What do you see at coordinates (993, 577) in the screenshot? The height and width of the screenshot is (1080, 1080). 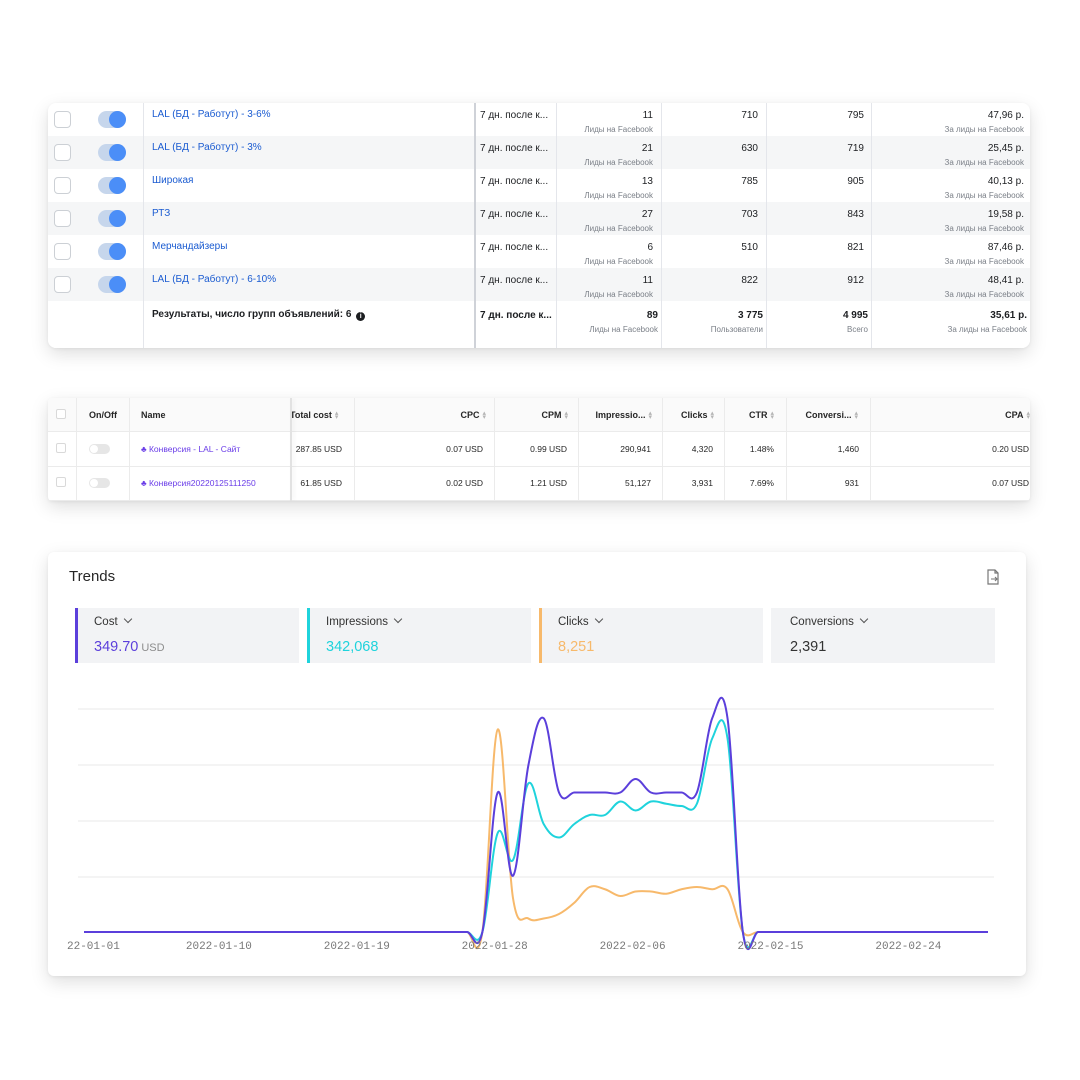 I see `file-export-icon` at bounding box center [993, 577].